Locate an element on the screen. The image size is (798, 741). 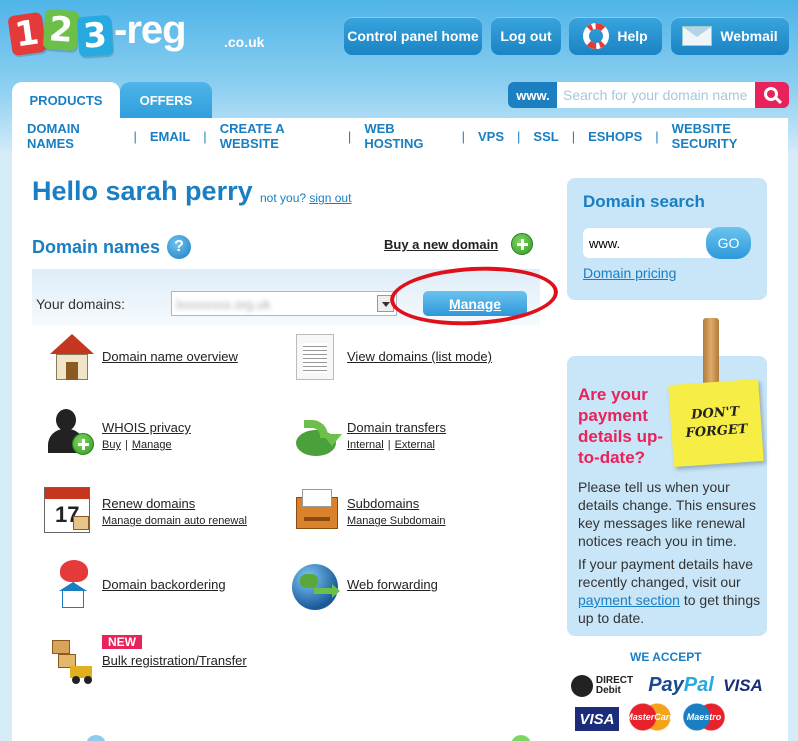
tab-products: PRODUCTS is located at coordinates (66, 100).